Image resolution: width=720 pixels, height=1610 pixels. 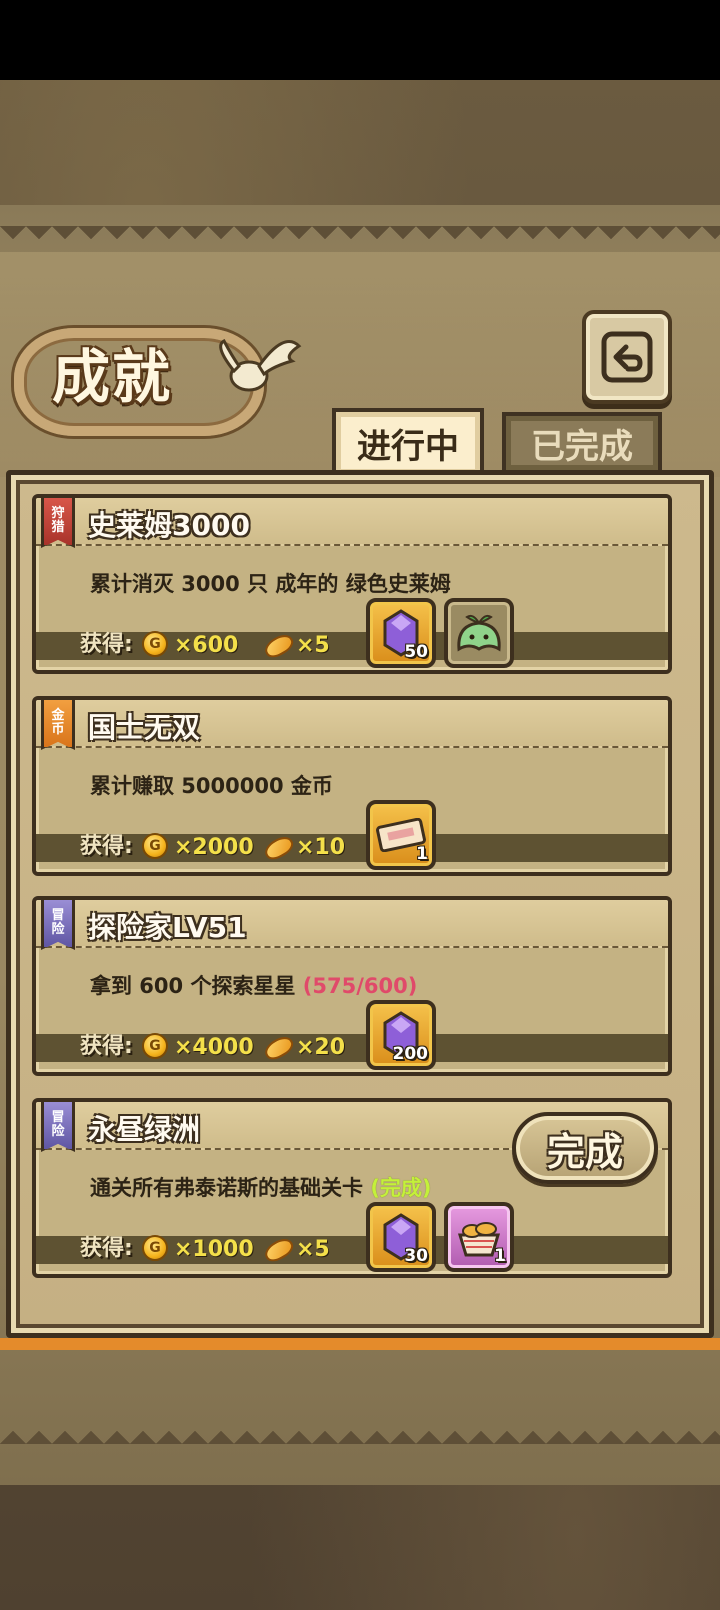 What do you see at coordinates (360, 1431) in the screenshot?
I see `panel-zigzag-bottom` at bounding box center [360, 1431].